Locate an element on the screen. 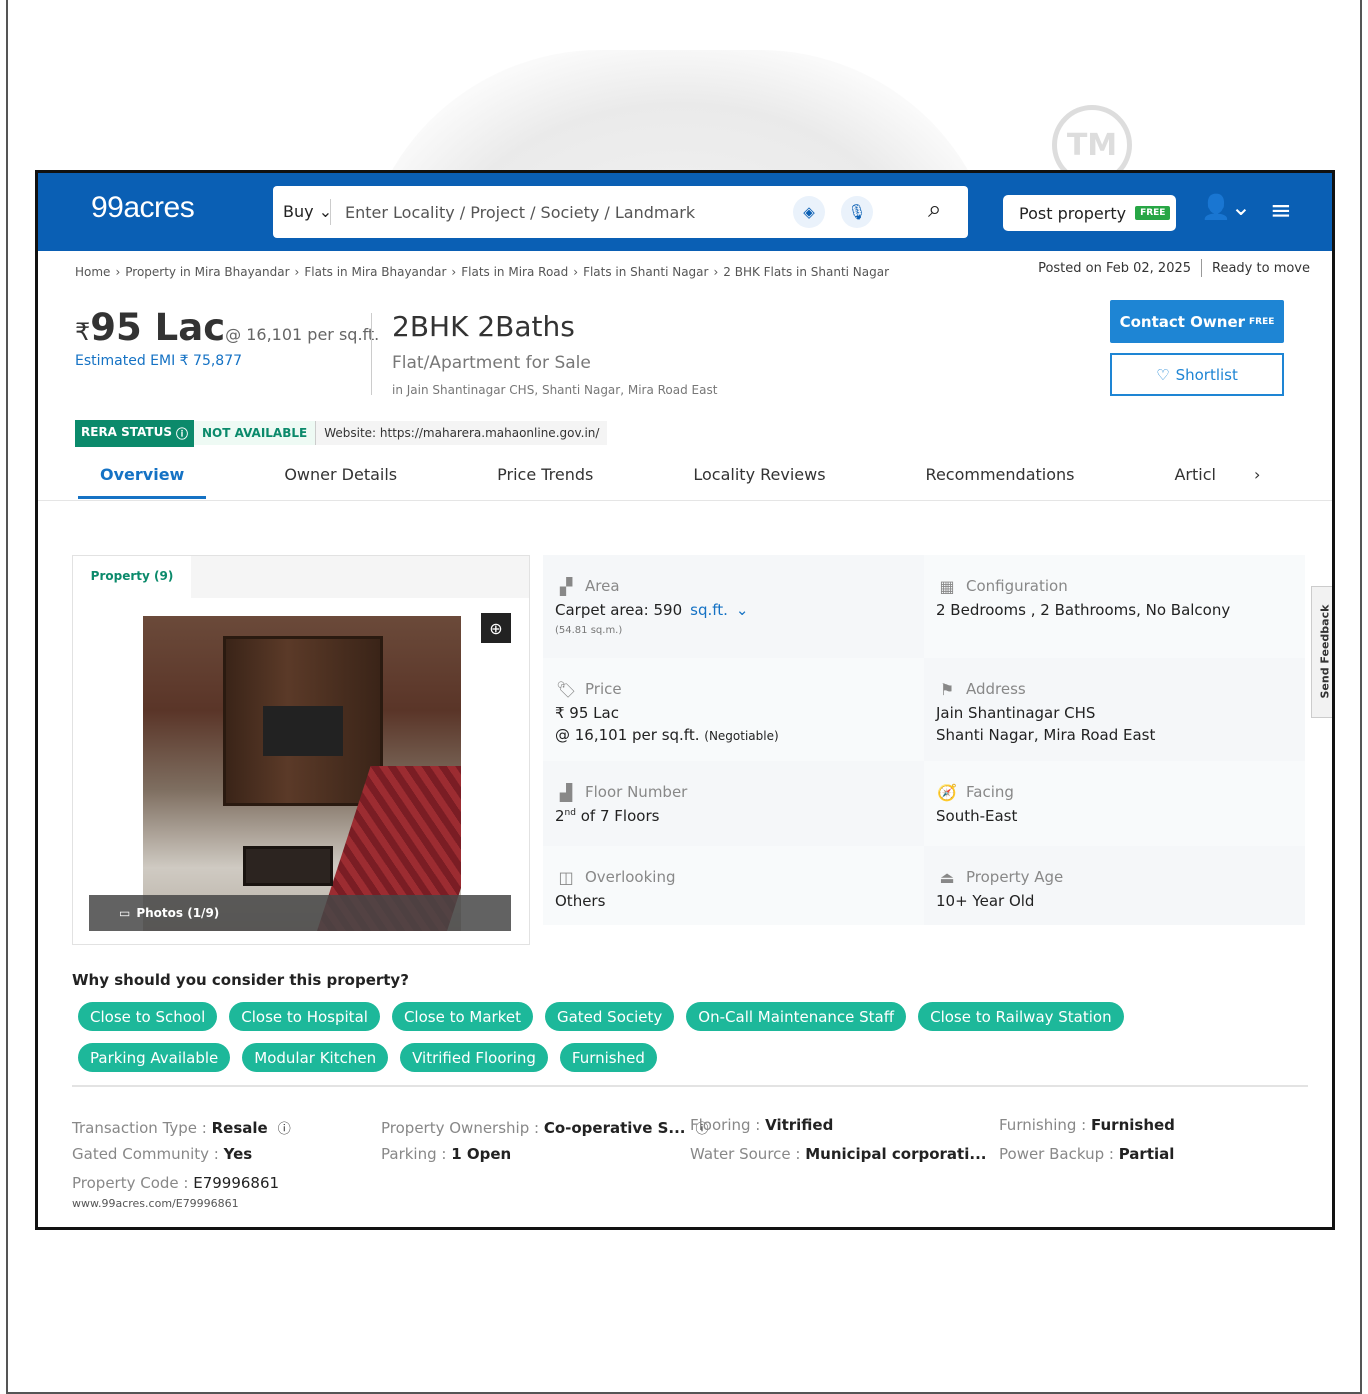 The width and height of the screenshot is (1368, 1394). why-consider-title: Why should you consider this property? is located at coordinates (240, 980).